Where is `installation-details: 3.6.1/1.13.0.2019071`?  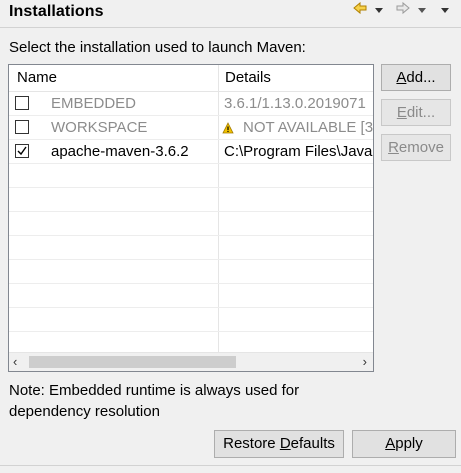
installation-details: 3.6.1/1.13.0.2019071 is located at coordinates (295, 103).